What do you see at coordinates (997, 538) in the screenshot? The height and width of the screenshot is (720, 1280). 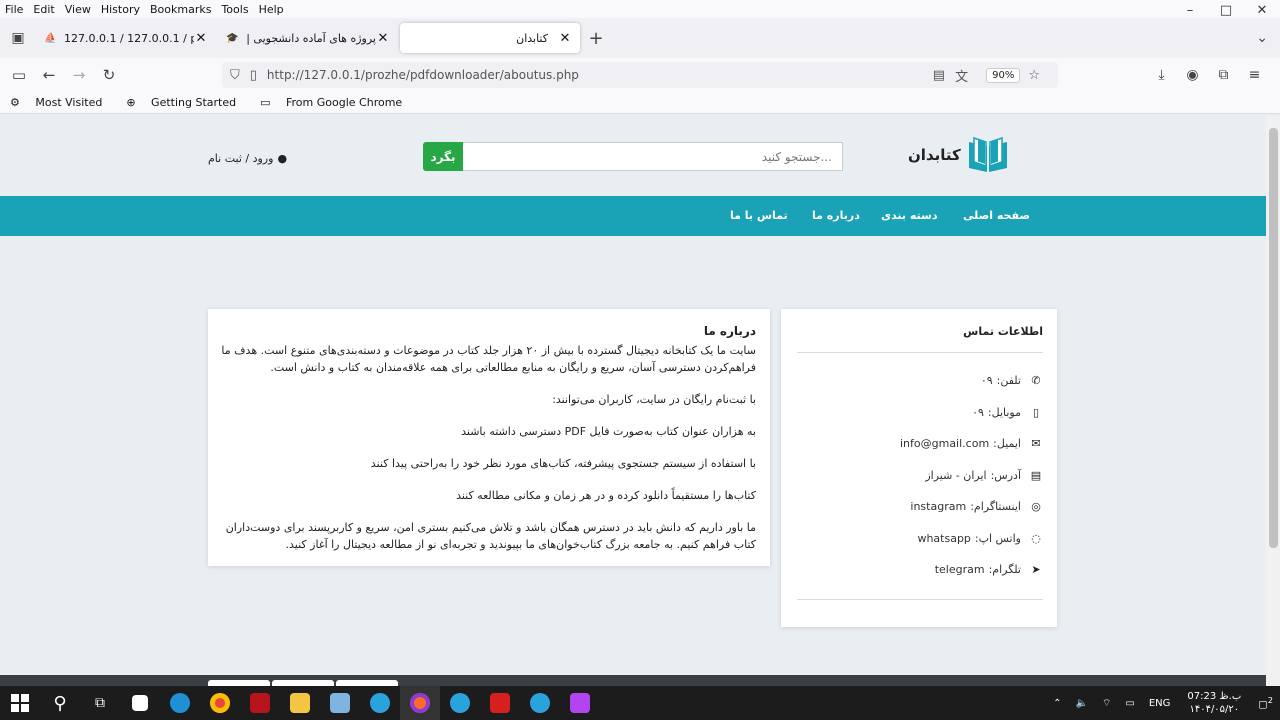 I see `contact-label: واتس اپ:` at bounding box center [997, 538].